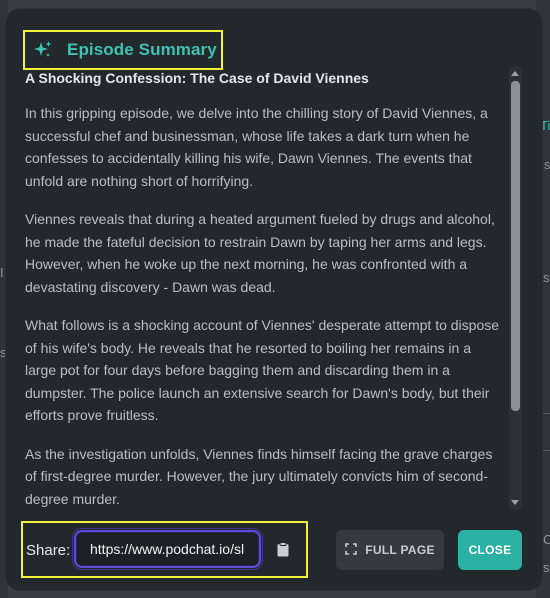  What do you see at coordinates (283, 552) in the screenshot?
I see `clipboard-icon` at bounding box center [283, 552].